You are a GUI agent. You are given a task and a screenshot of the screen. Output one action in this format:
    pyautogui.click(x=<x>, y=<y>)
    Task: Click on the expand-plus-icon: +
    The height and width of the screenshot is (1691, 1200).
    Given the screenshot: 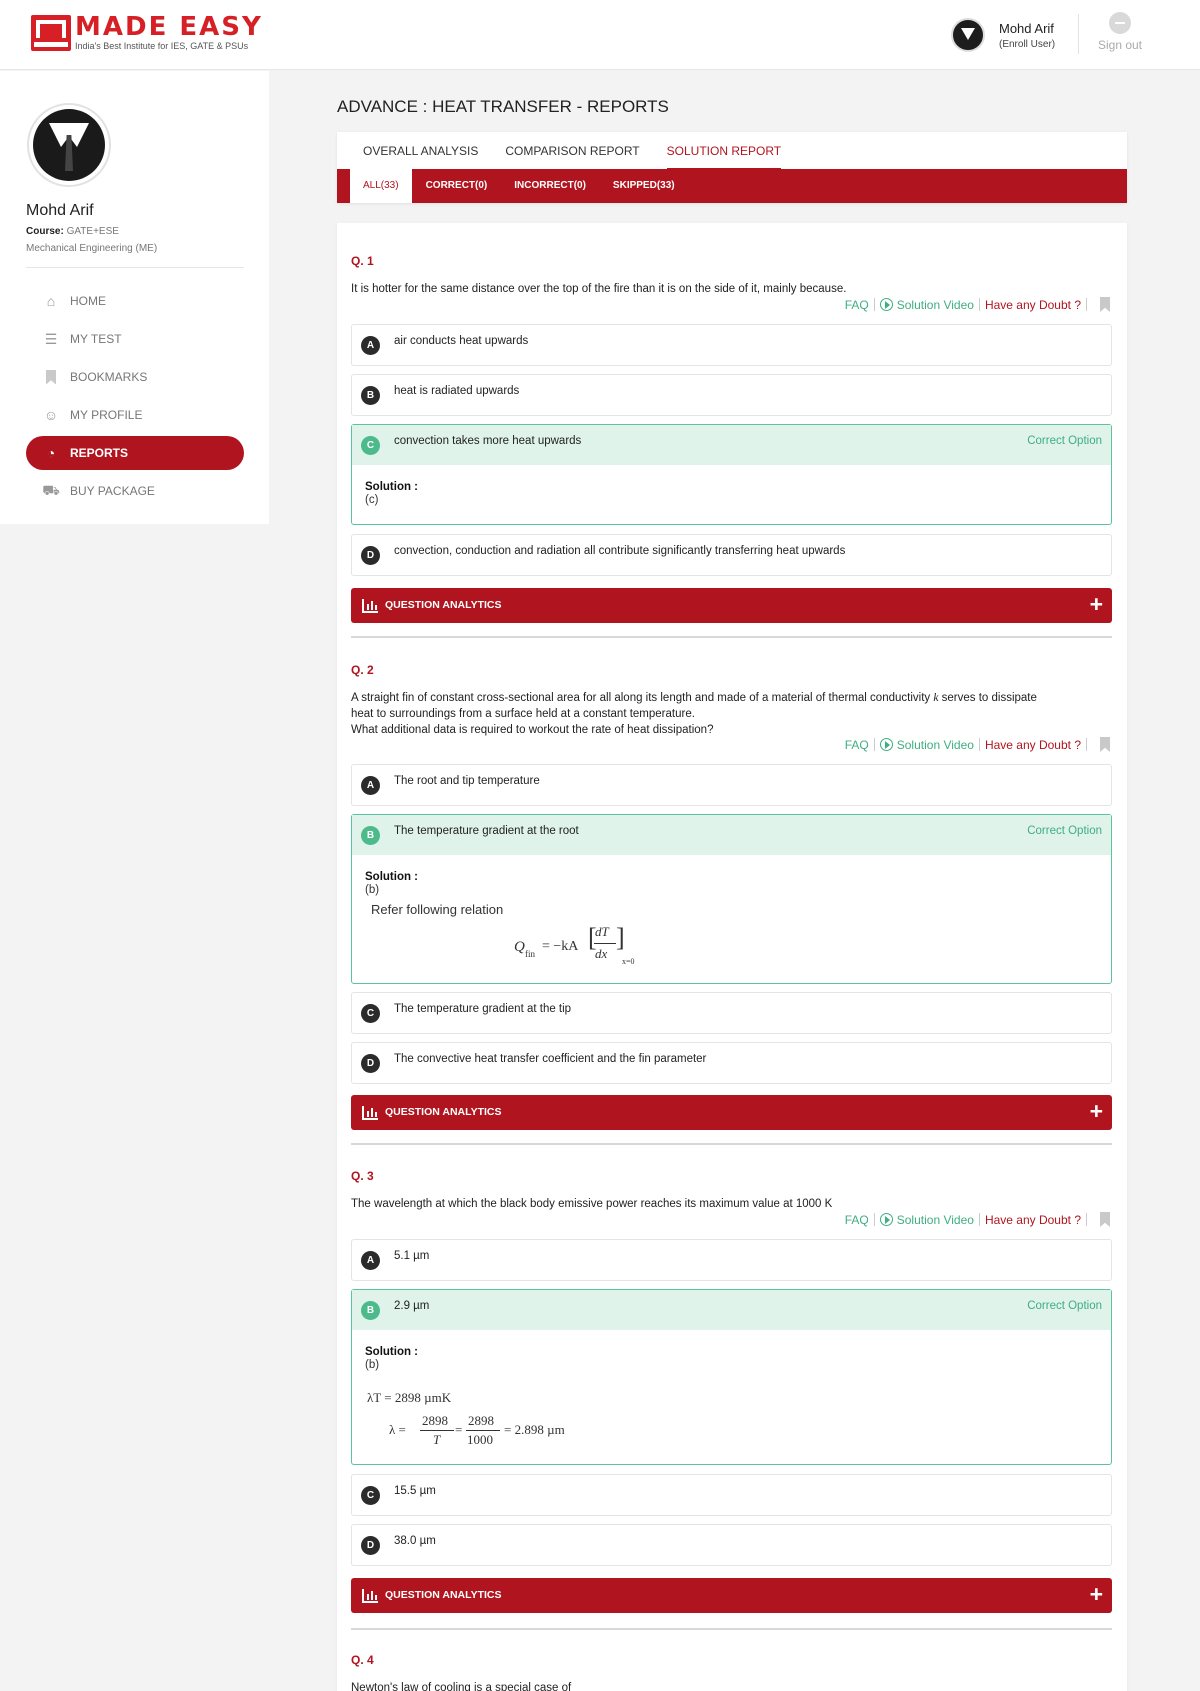 What is the action you would take?
    pyautogui.click(x=1096, y=1111)
    